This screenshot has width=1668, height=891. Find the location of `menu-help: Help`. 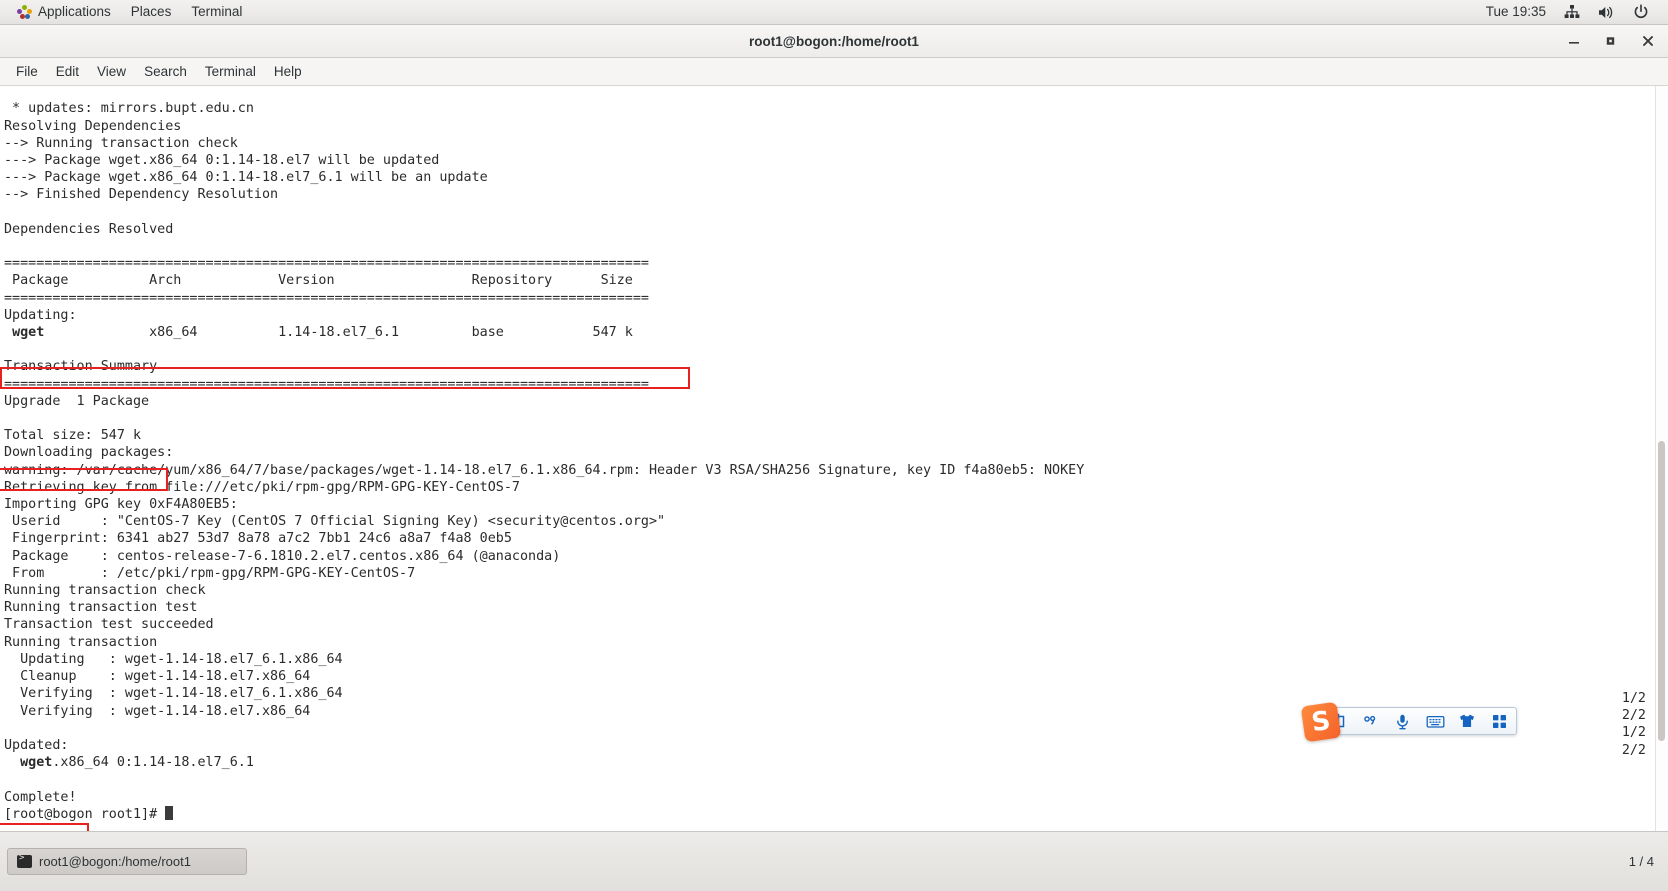

menu-help: Help is located at coordinates (288, 72).